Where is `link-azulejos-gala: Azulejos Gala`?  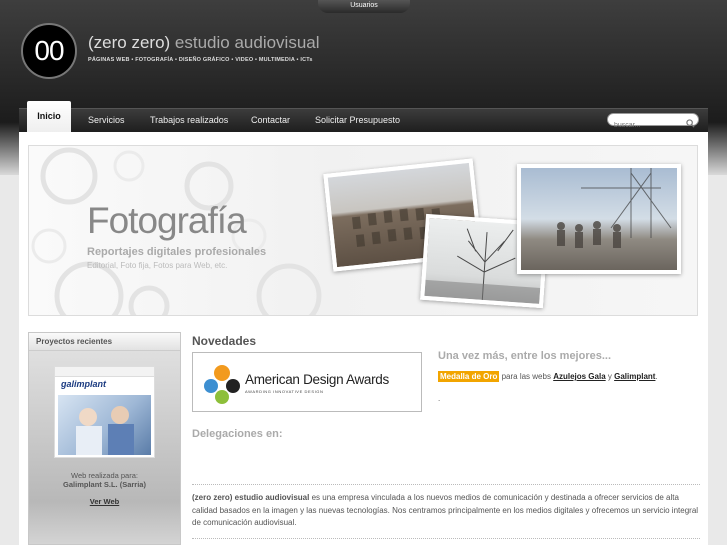 link-azulejos-gala: Azulejos Gala is located at coordinates (579, 376).